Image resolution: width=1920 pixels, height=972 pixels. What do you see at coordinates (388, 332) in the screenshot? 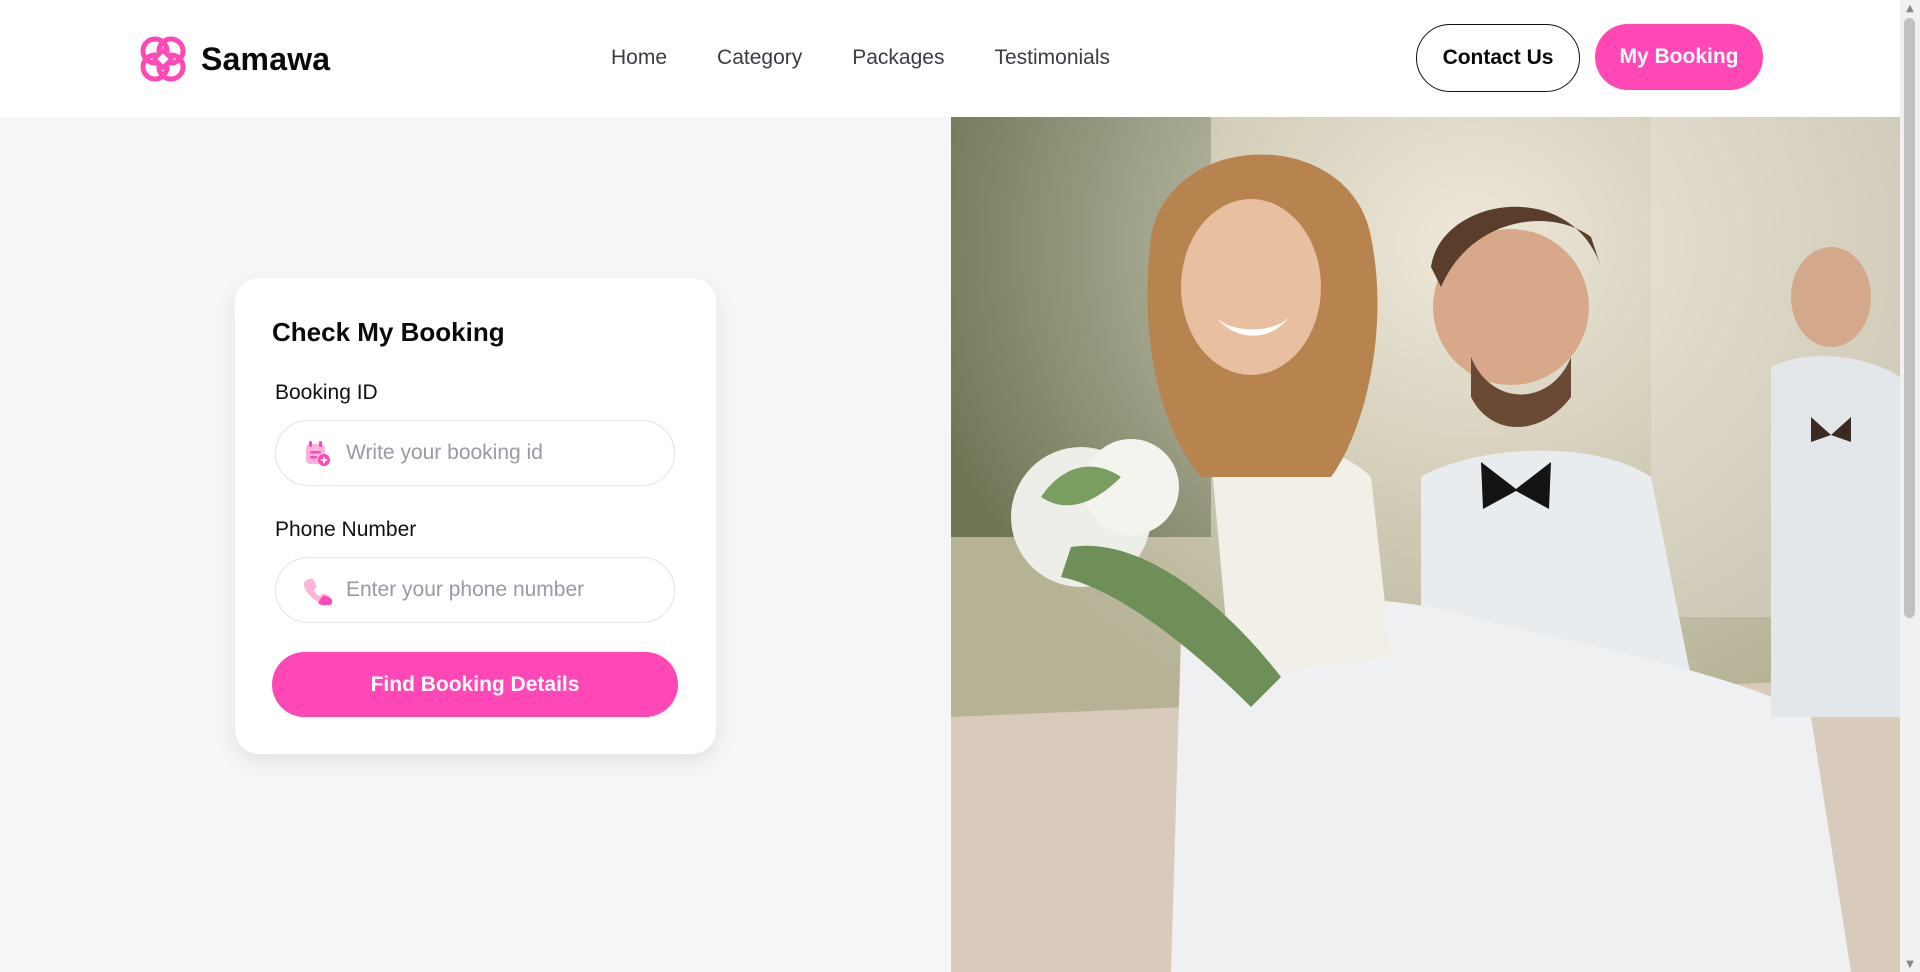
I see `booking-card-title: Check My Booking` at bounding box center [388, 332].